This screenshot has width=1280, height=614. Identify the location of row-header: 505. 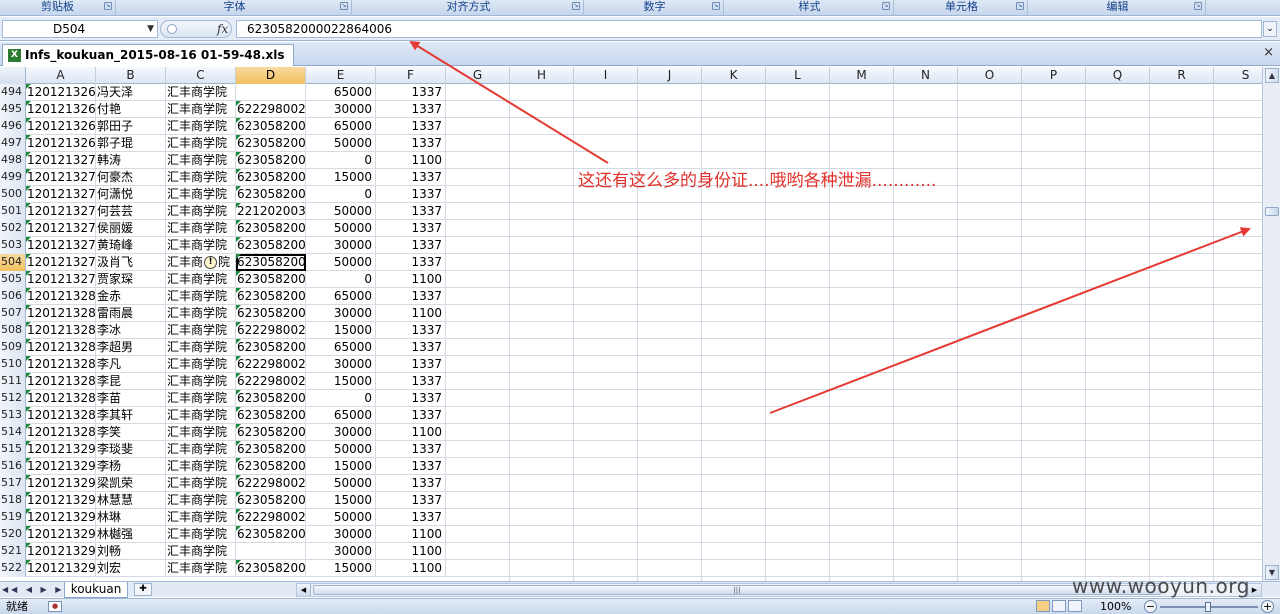
(13, 279).